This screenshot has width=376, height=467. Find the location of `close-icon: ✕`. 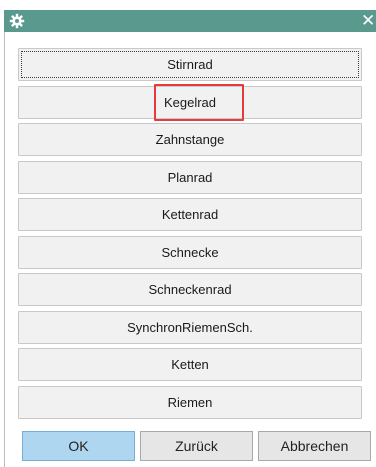

close-icon: ✕ is located at coordinates (368, 21).